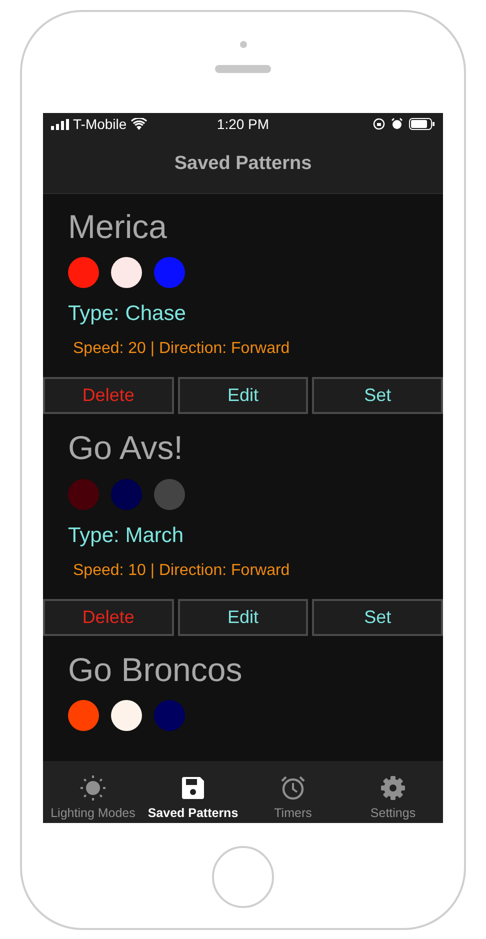  I want to click on speaker-slot, so click(243, 69).